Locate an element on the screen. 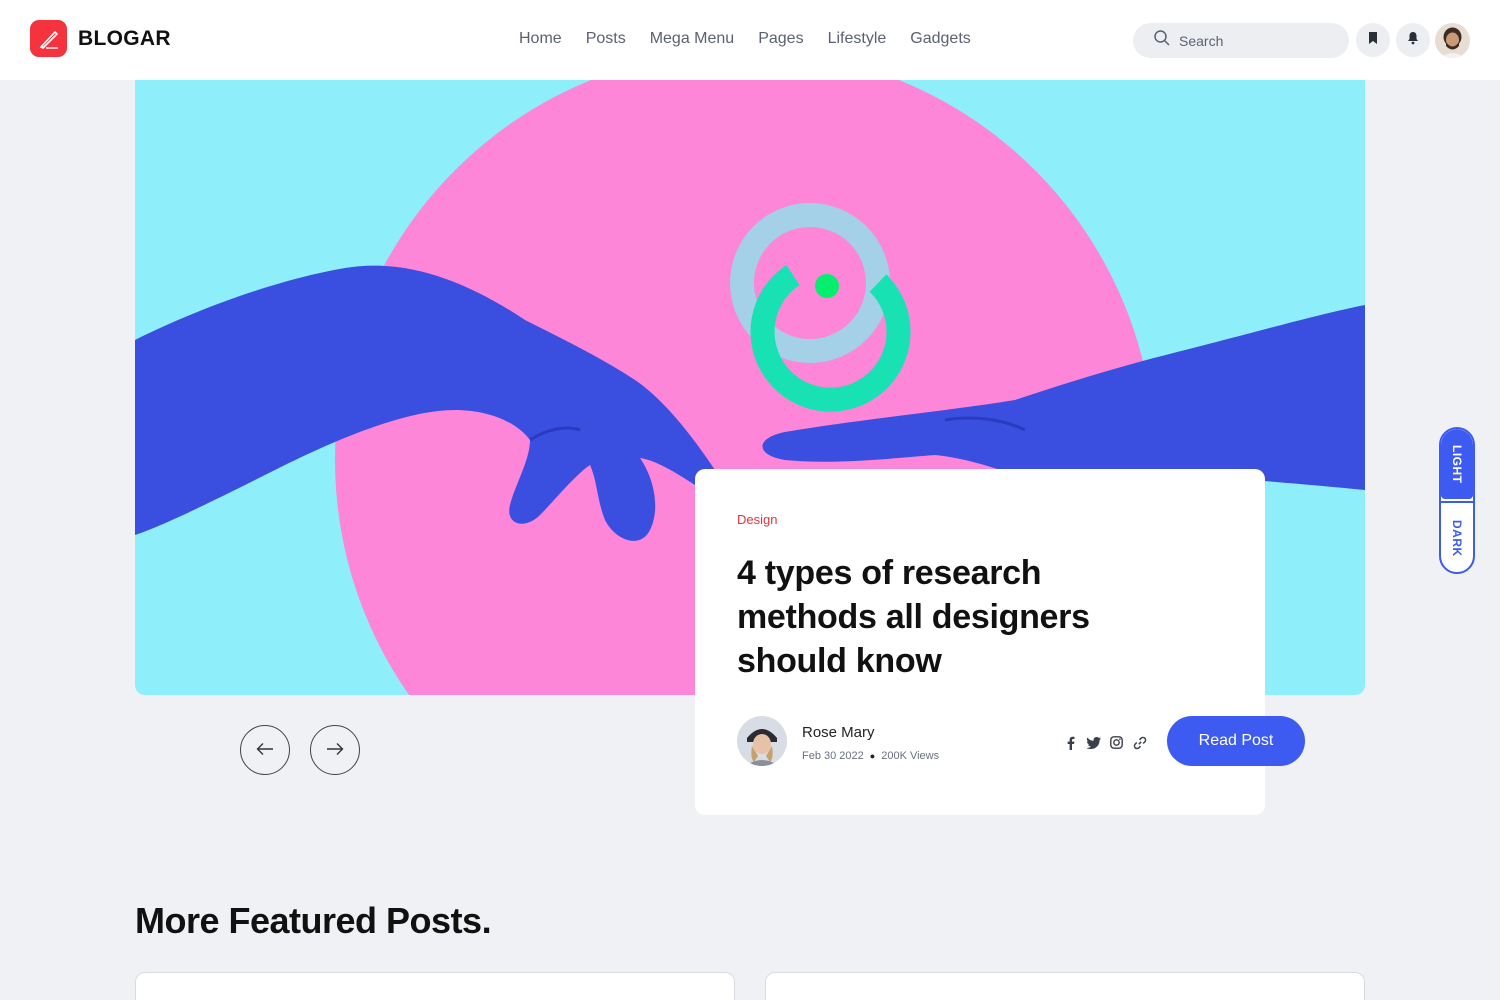  bookmark-icon is located at coordinates (1373, 40).